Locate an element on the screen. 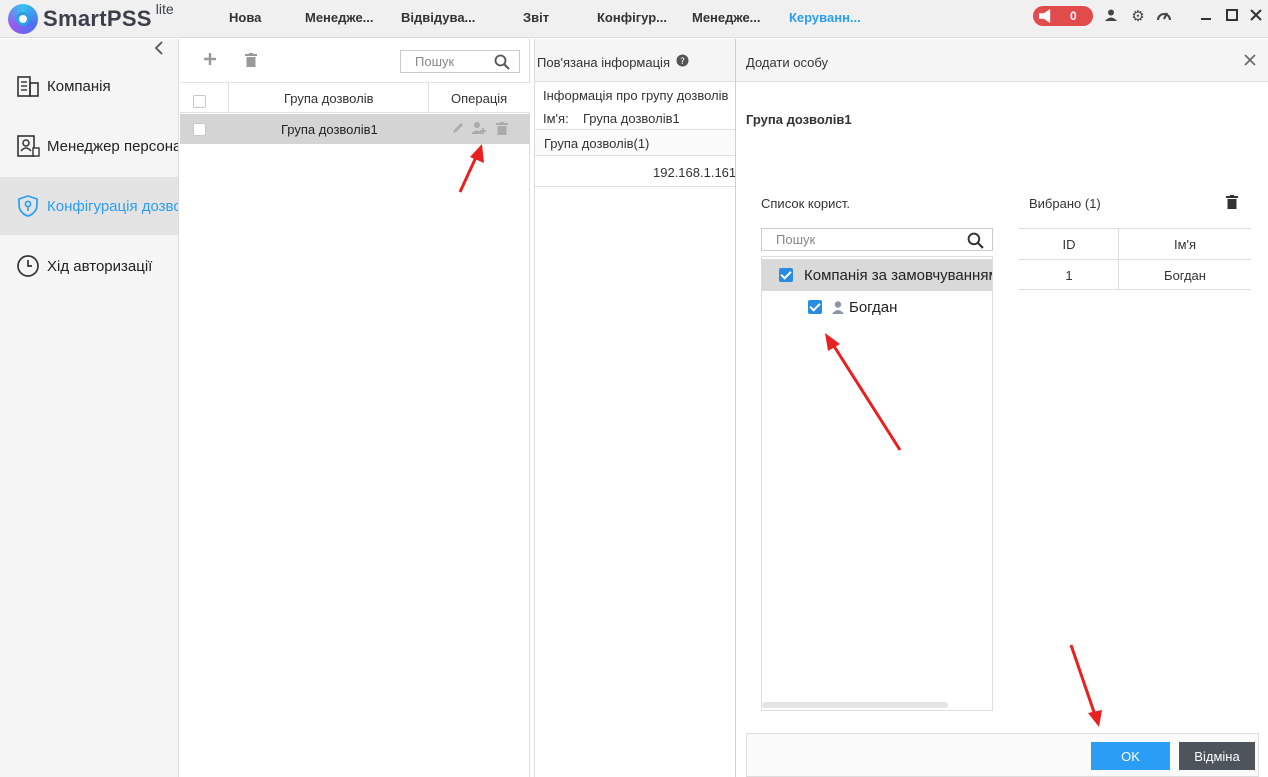 Image resolution: width=1268 pixels, height=777 pixels. person-checkbox is located at coordinates (815, 307).